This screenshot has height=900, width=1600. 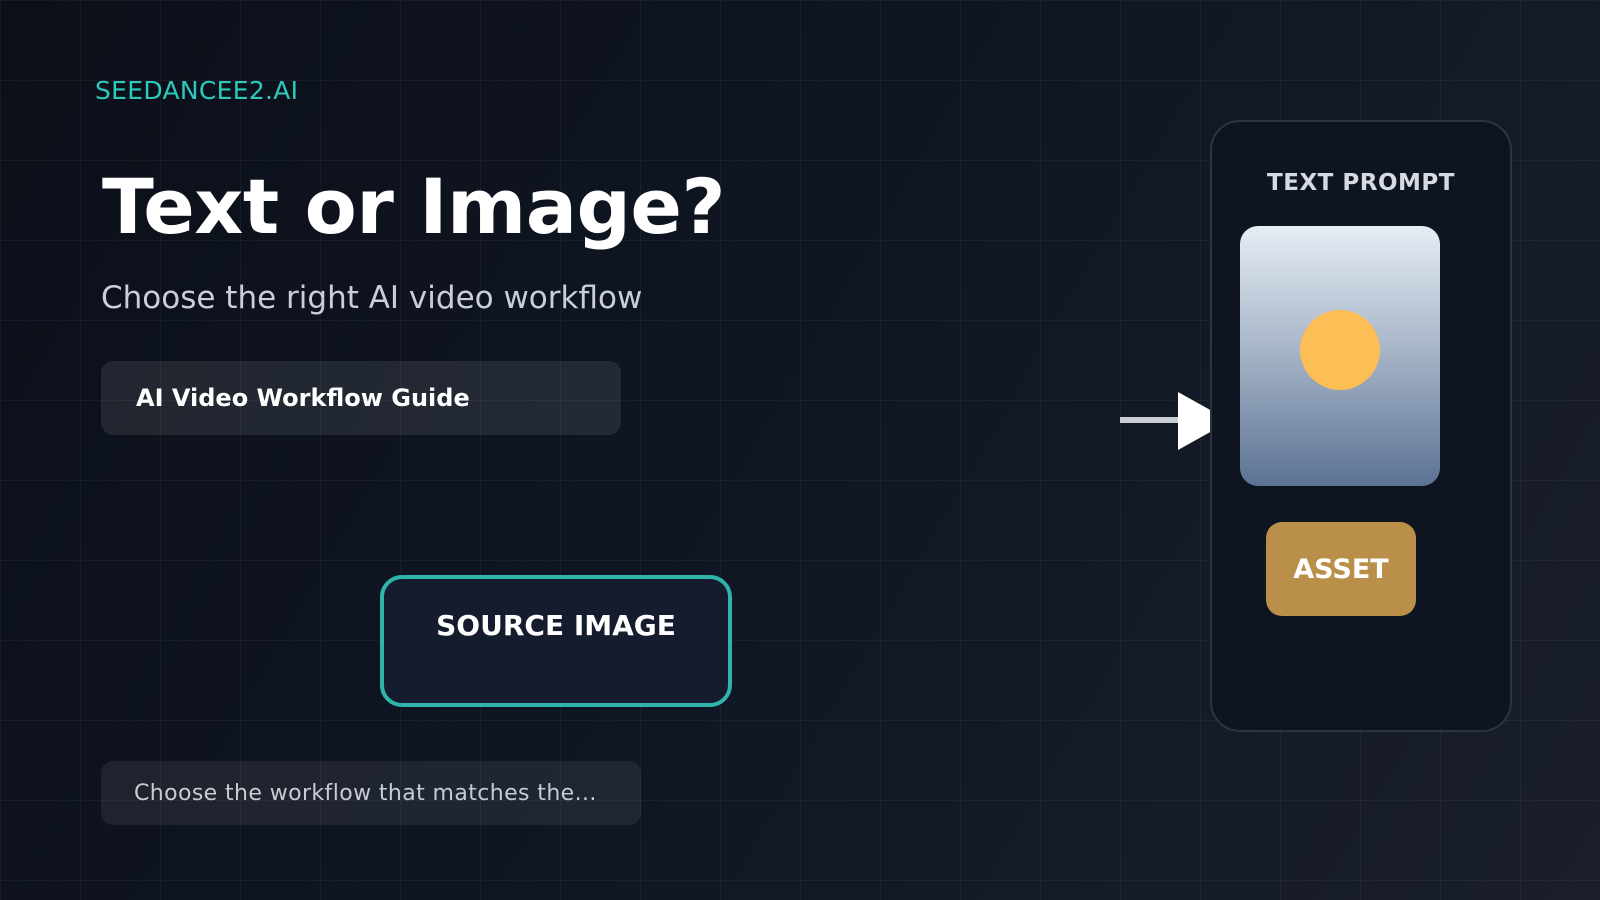 I want to click on source-image-label: SOURCE IMAGE, so click(x=556, y=625).